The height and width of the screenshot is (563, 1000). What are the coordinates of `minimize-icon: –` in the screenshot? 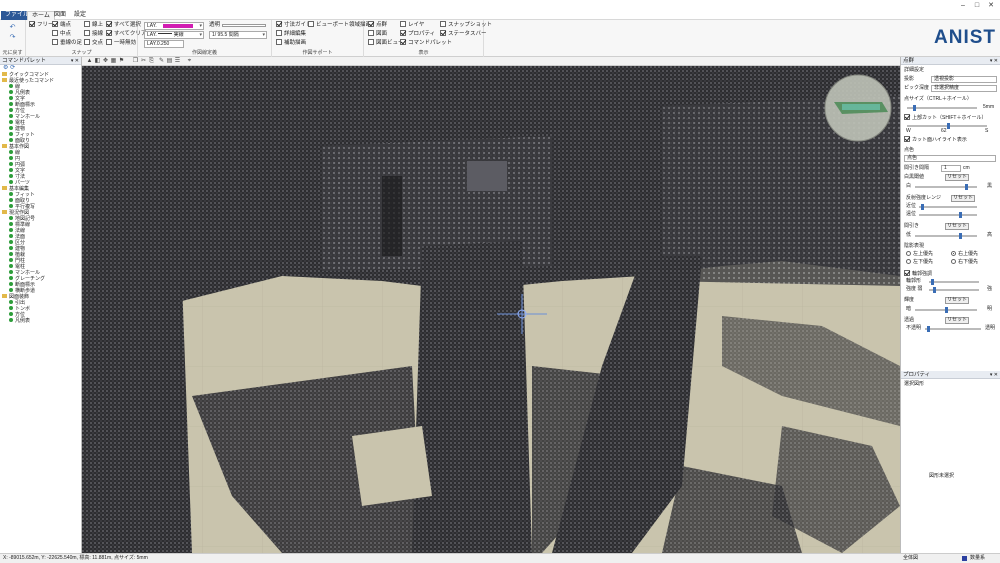 It's located at (963, 5).